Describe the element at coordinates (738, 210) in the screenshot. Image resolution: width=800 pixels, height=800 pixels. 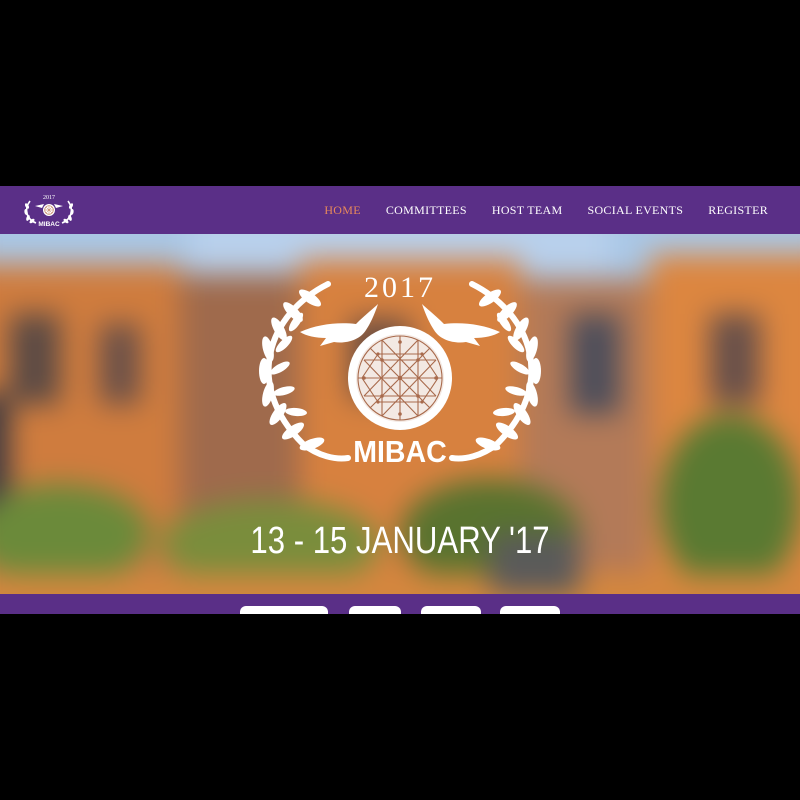
I see `nav-item-register: REGISTER` at that location.